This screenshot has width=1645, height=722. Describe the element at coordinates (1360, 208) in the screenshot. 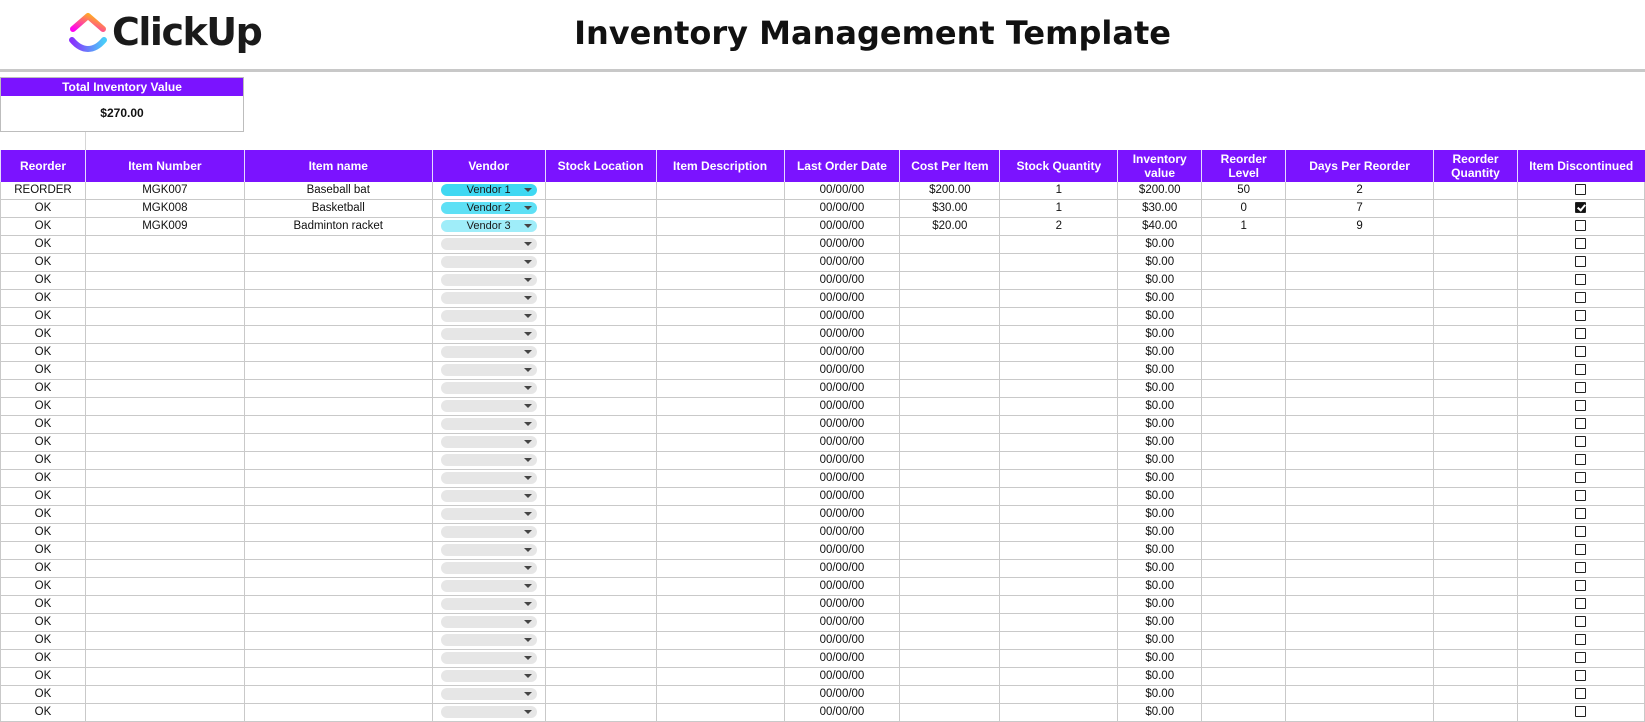

I see `days-per-reorder-cell: 7` at that location.